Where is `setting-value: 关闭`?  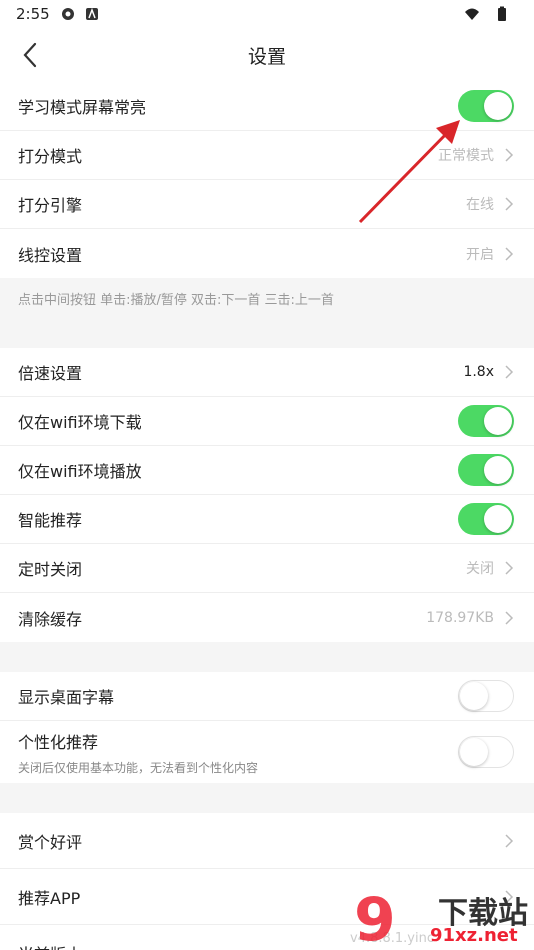
setting-value: 关闭 is located at coordinates (480, 569).